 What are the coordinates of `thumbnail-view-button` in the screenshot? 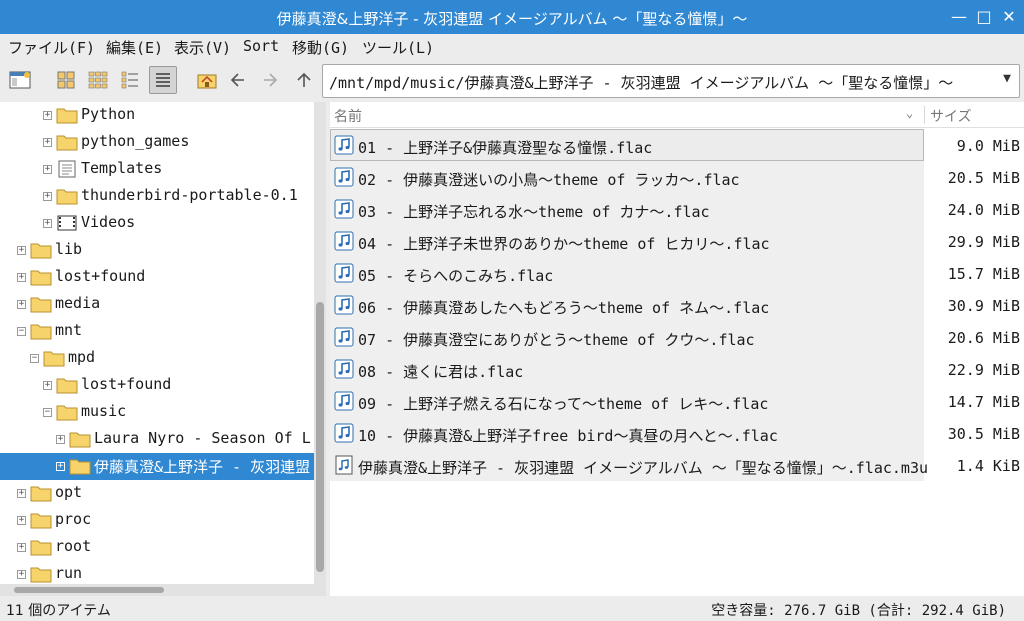 It's located at (98, 80).